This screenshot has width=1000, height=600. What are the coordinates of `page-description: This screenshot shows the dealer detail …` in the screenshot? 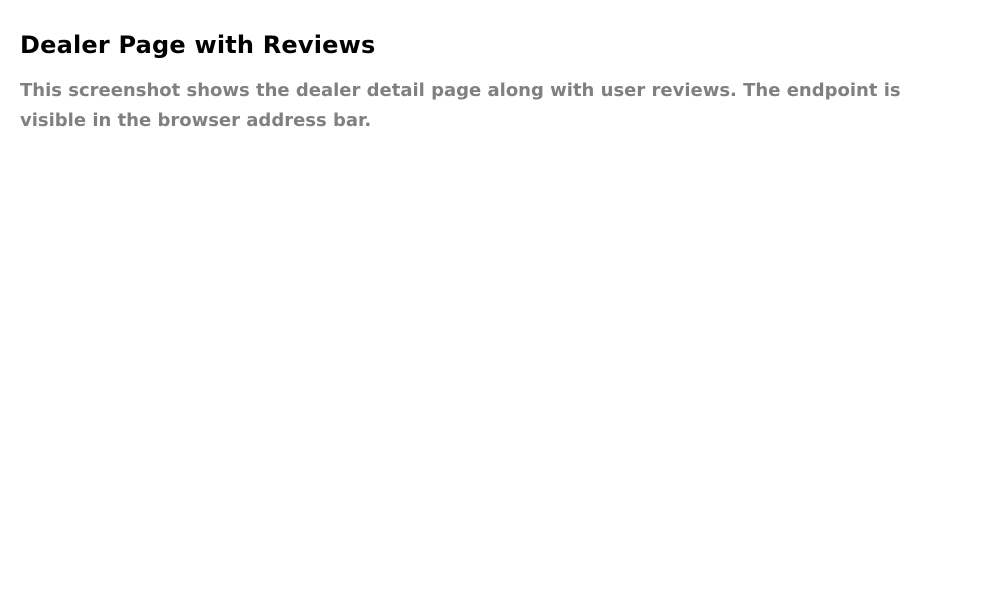 It's located at (460, 105).